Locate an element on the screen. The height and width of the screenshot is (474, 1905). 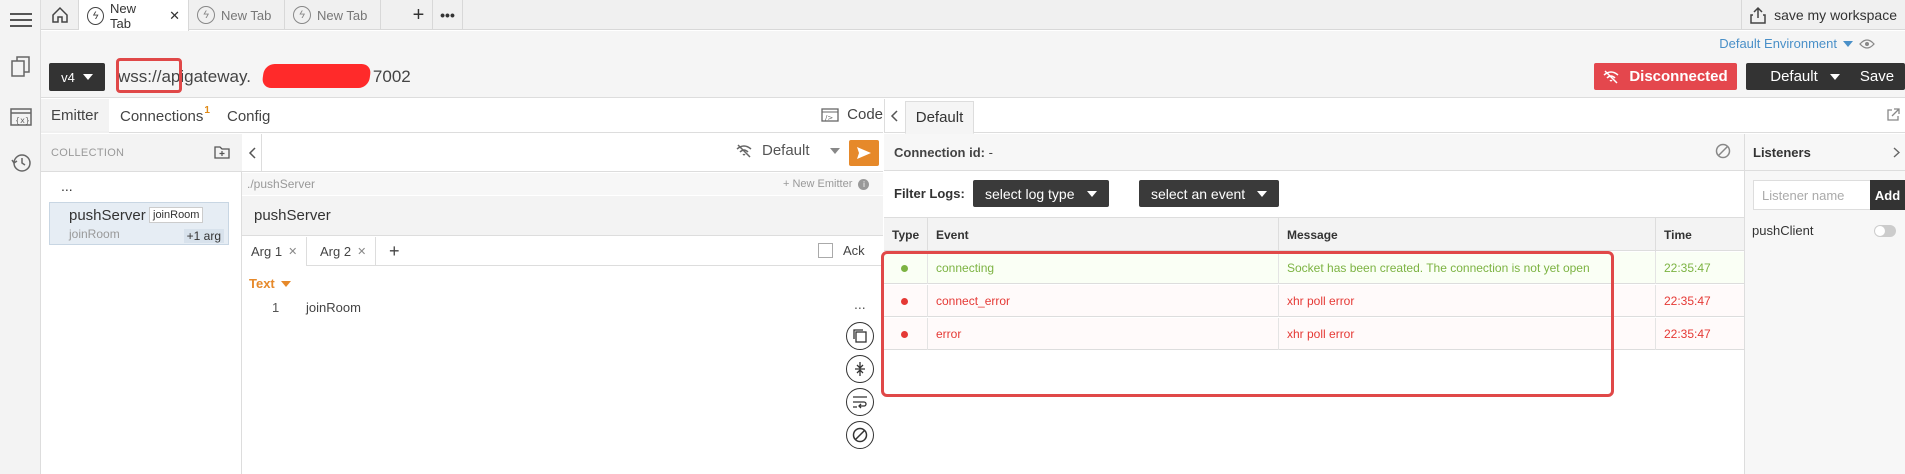
emitter-name: pushServer is located at coordinates (107, 215).